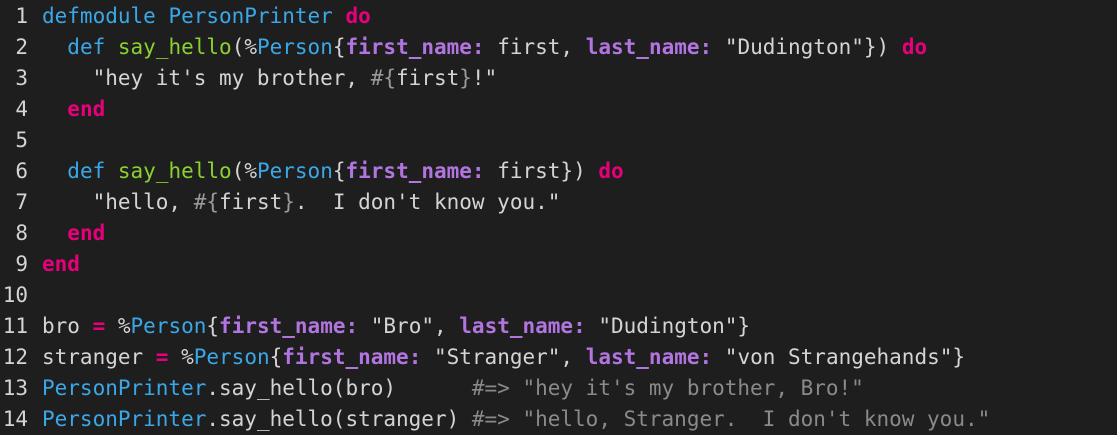  Describe the element at coordinates (339, 388) in the screenshot. I see `code-token-default: .say_hello(bro)` at that location.